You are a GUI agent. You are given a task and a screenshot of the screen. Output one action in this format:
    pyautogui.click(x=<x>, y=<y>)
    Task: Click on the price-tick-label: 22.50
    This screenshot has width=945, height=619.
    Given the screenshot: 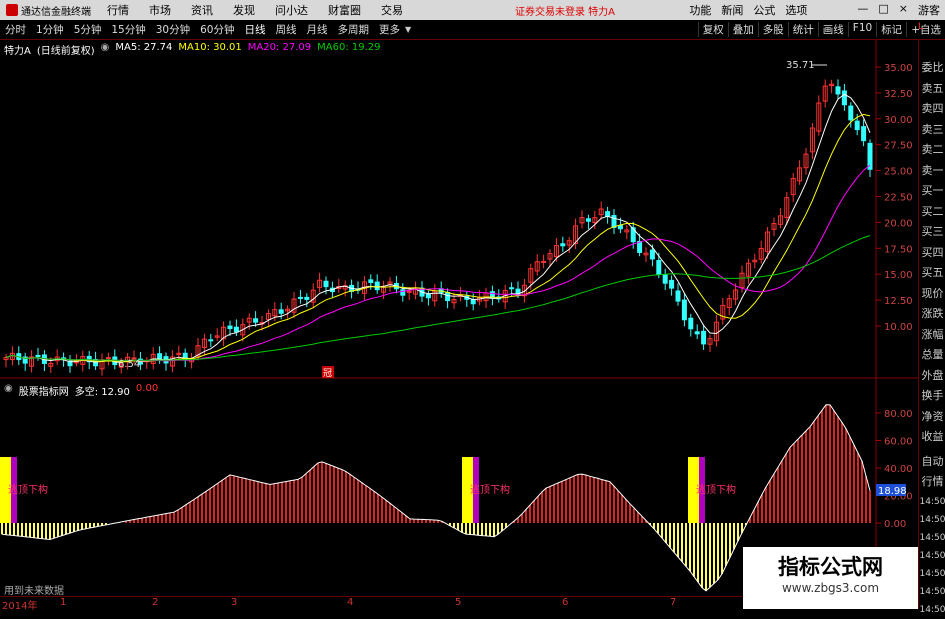 What is the action you would take?
    pyautogui.click(x=898, y=198)
    